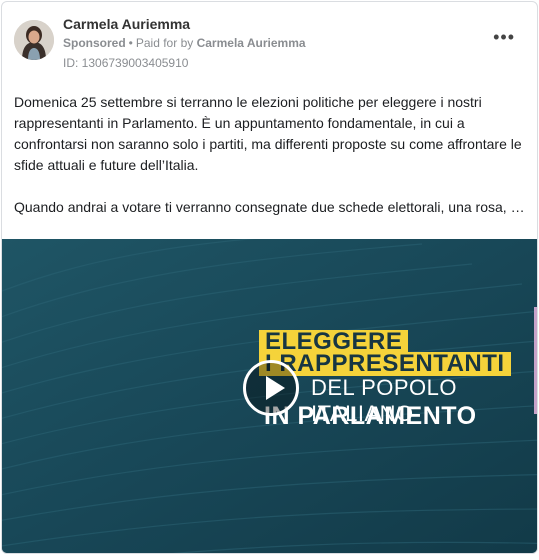 The width and height of the screenshot is (539, 560). I want to click on paid-for-label: Paid for by, so click(164, 43).